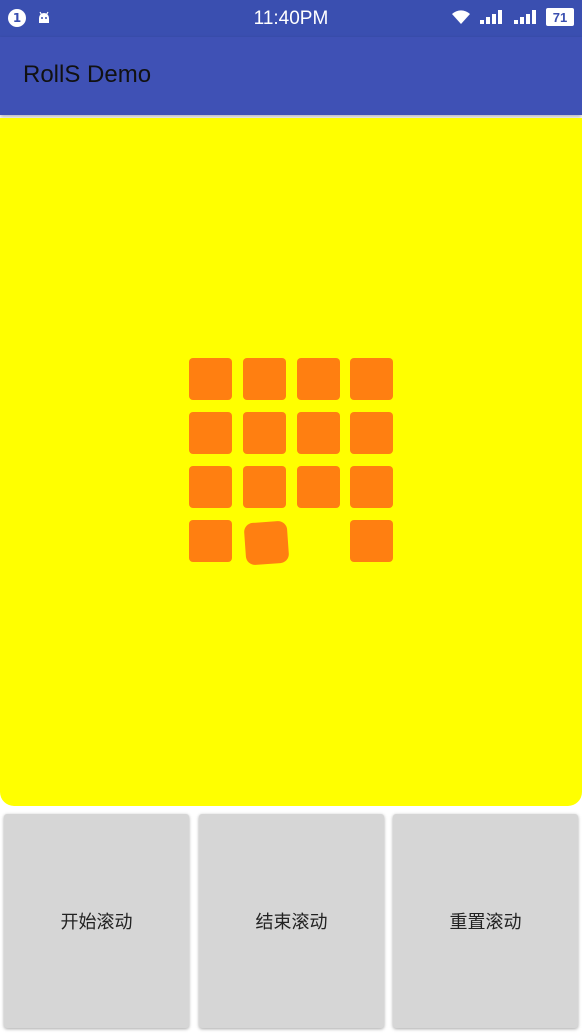 This screenshot has width=582, height=1036. I want to click on start-roll-button: 开始滚动, so click(96, 921).